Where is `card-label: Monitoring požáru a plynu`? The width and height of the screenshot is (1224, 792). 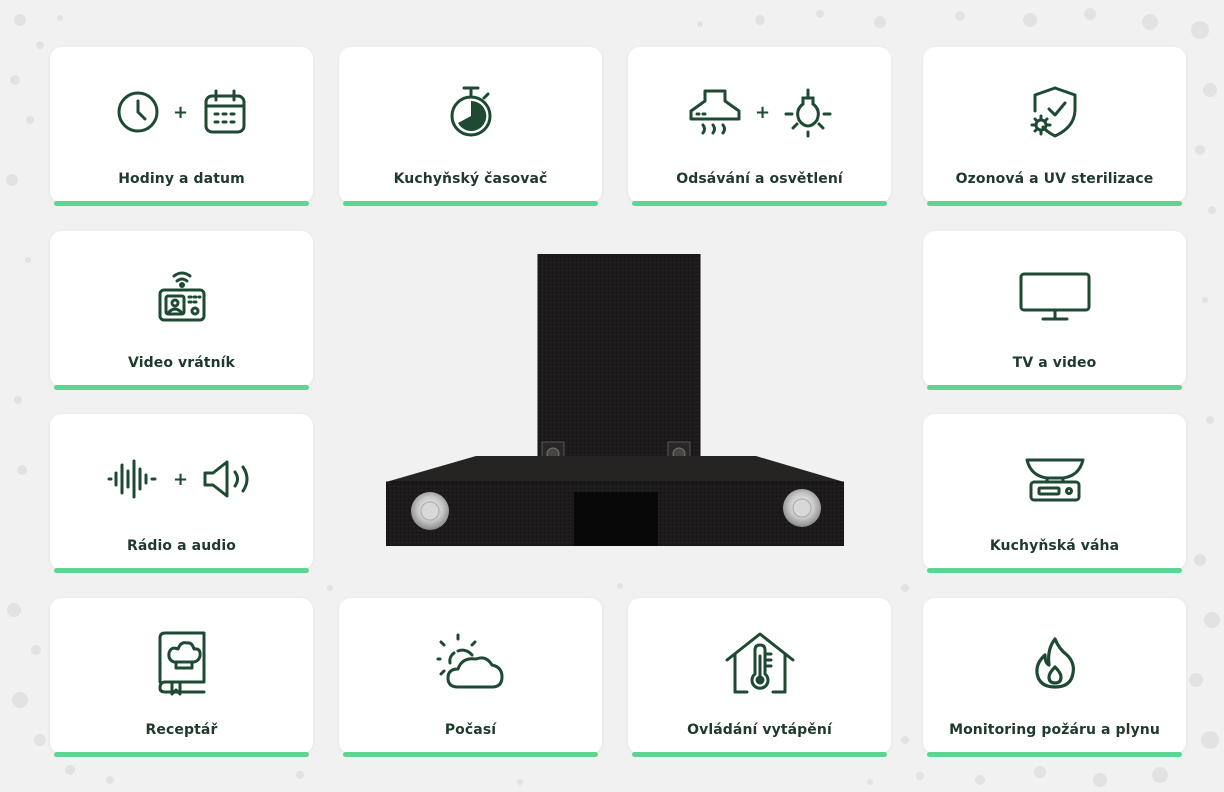
card-label: Monitoring požáru a plynu is located at coordinates (1054, 730).